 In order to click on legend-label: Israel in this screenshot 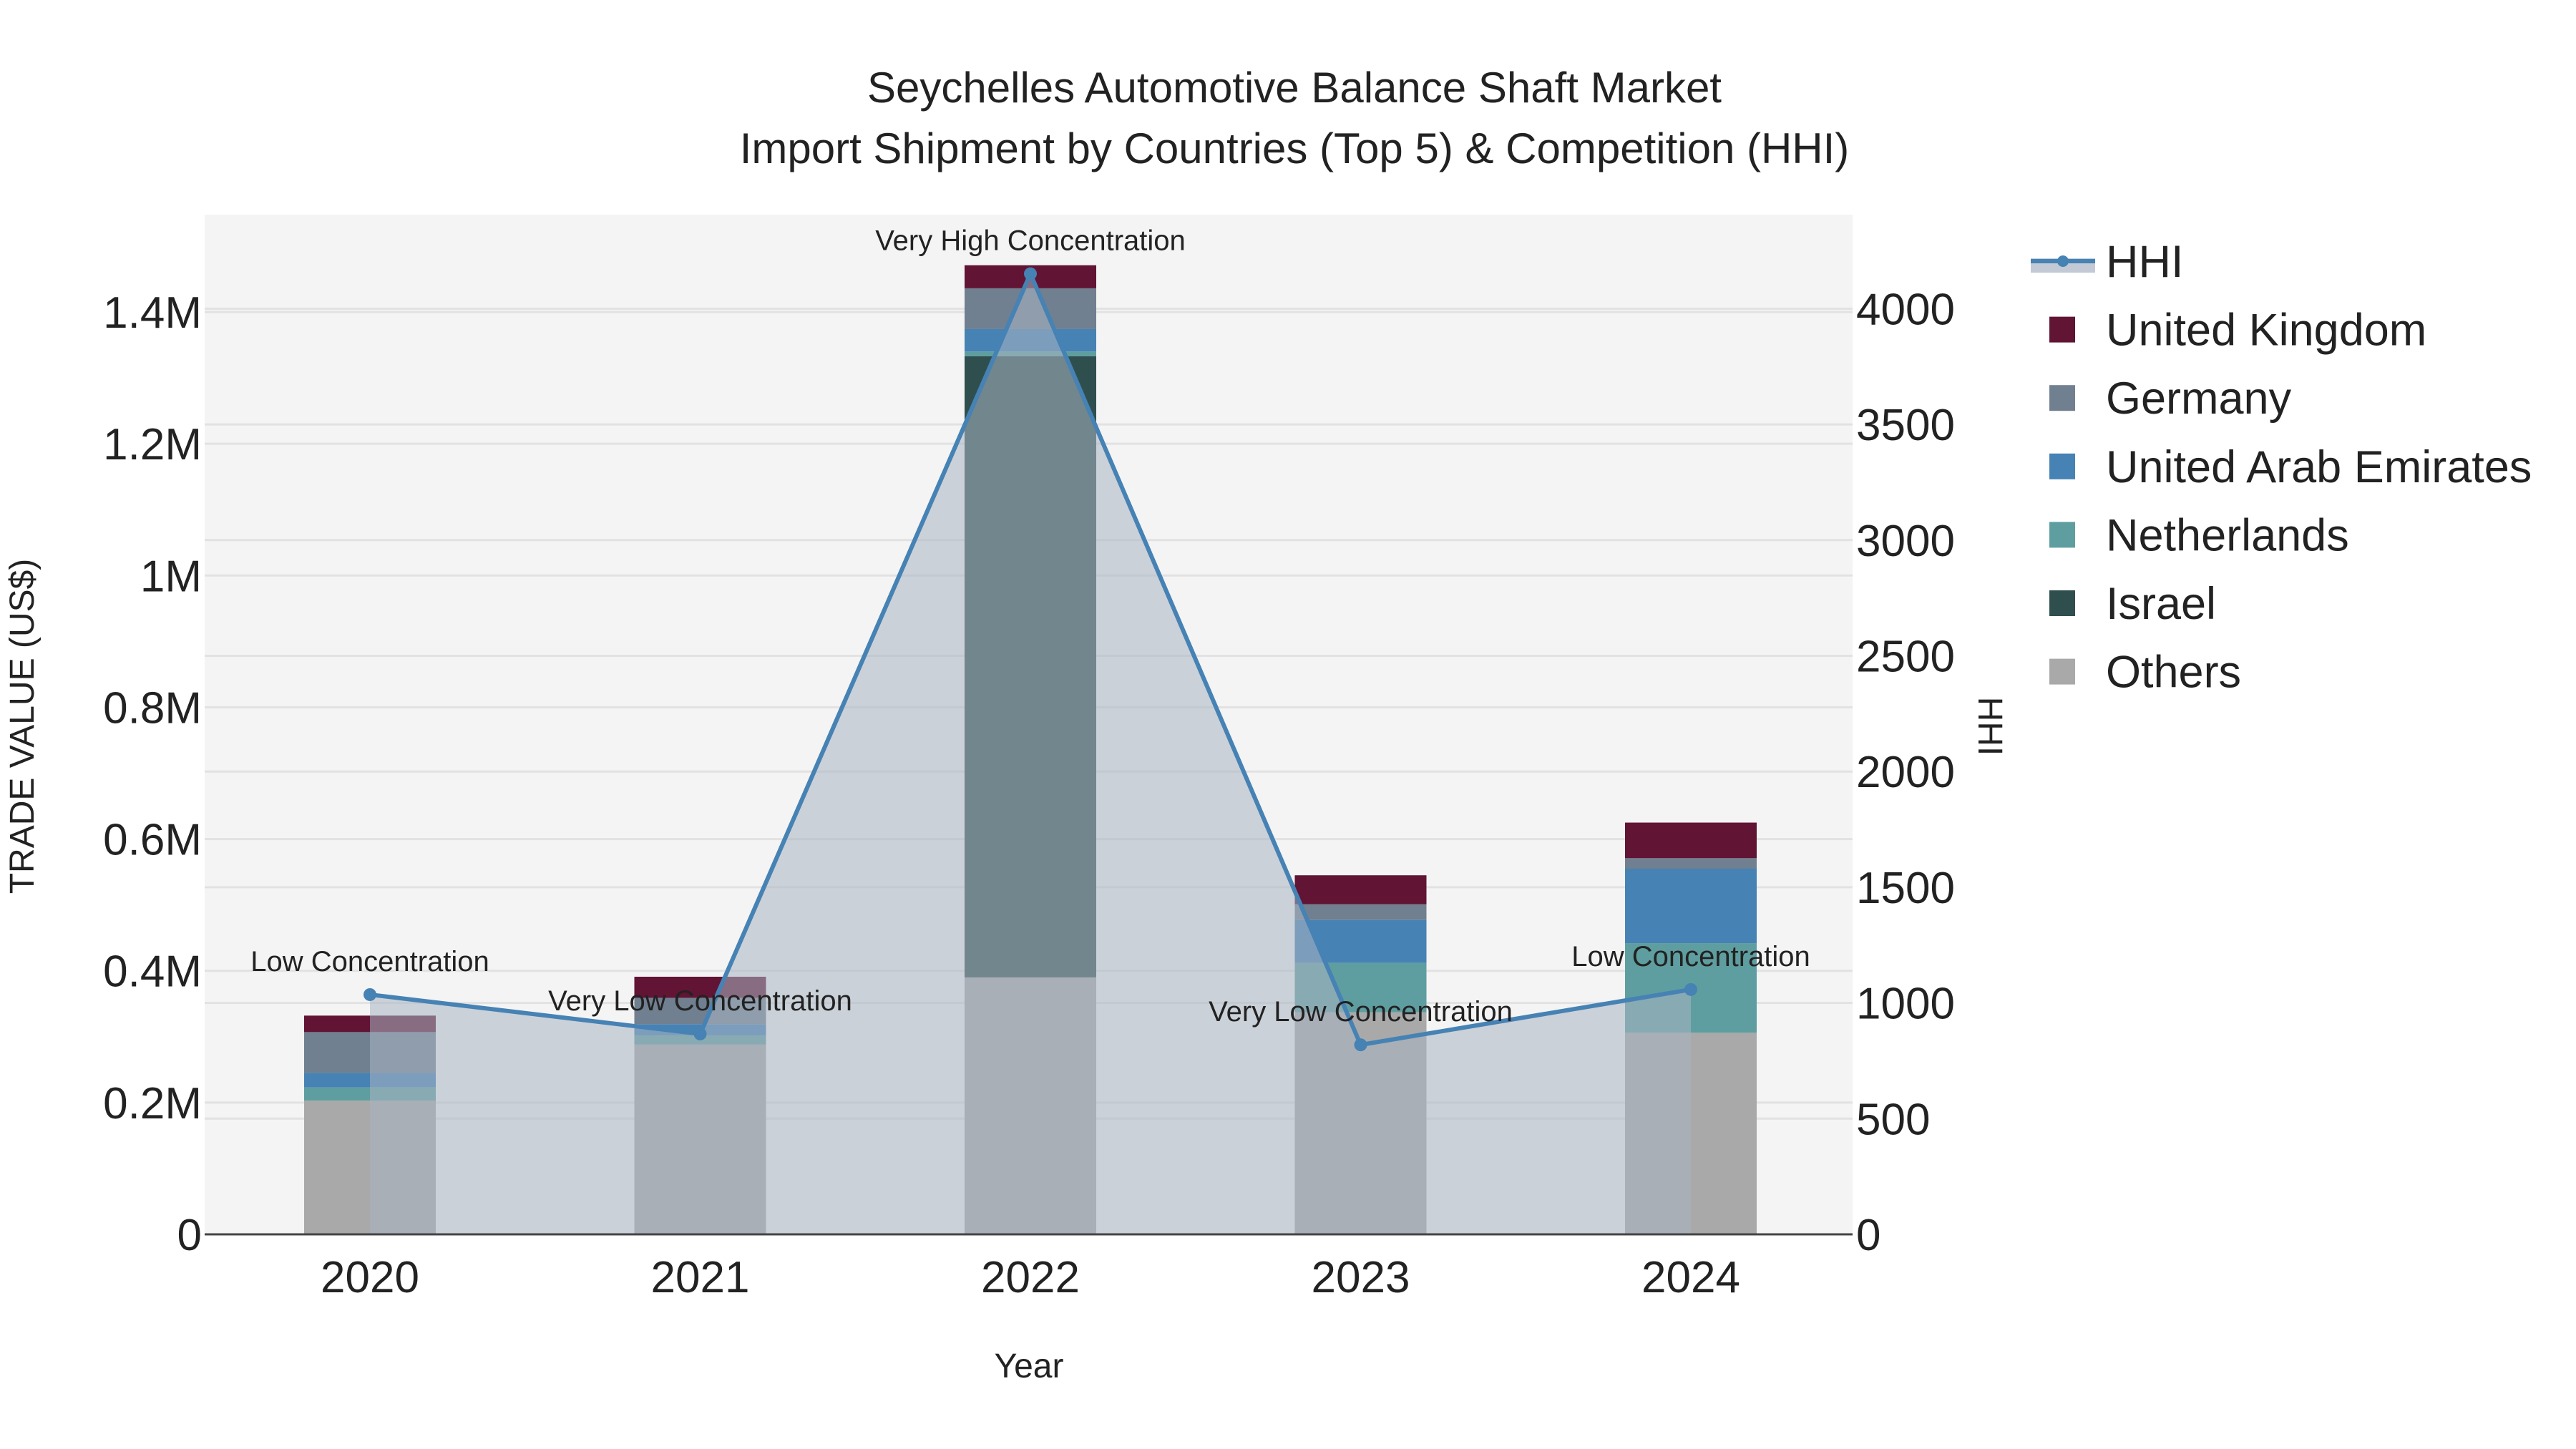, I will do `click(2161, 604)`.